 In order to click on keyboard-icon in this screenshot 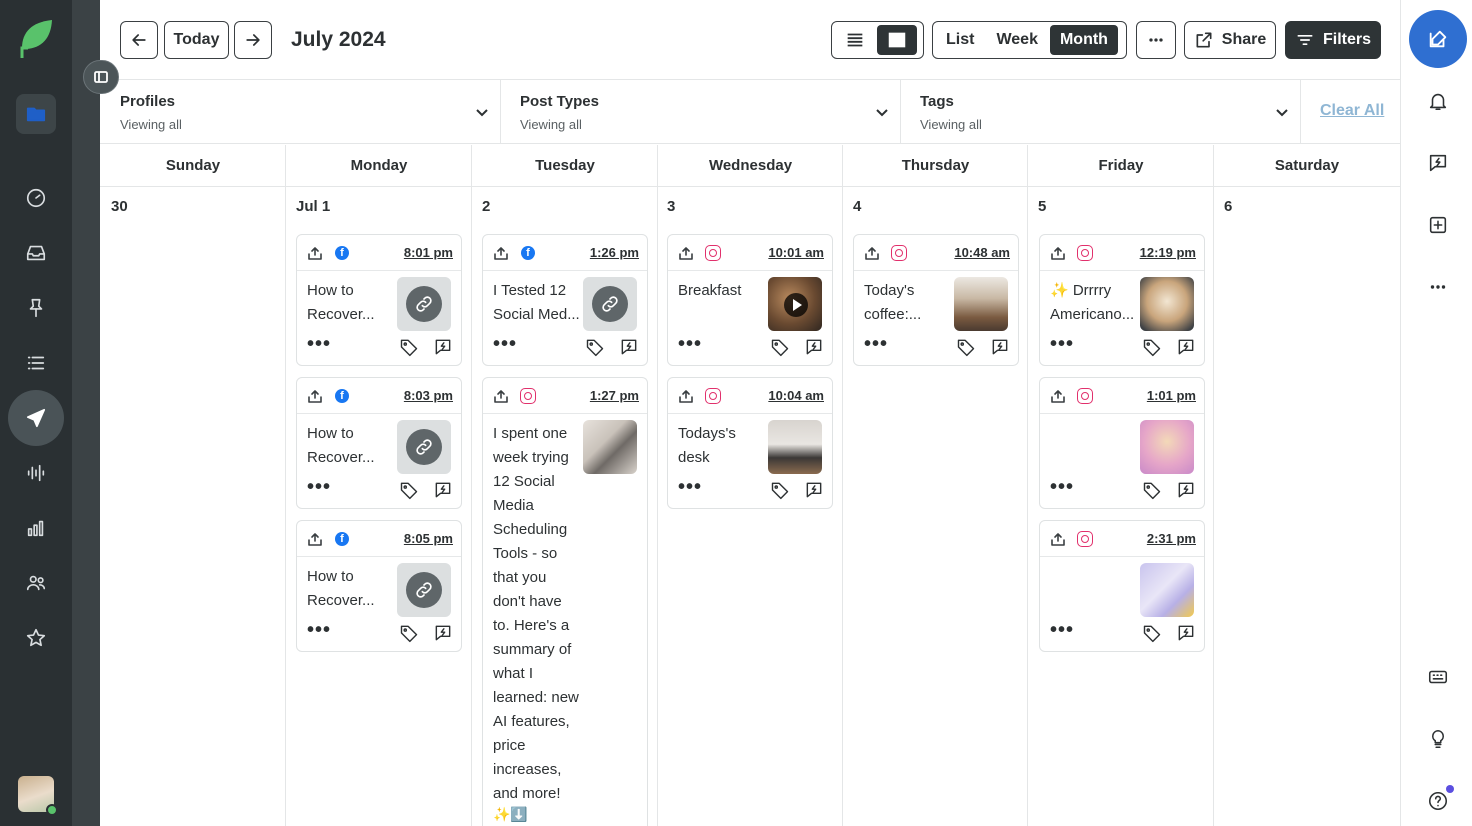, I will do `click(1438, 677)`.